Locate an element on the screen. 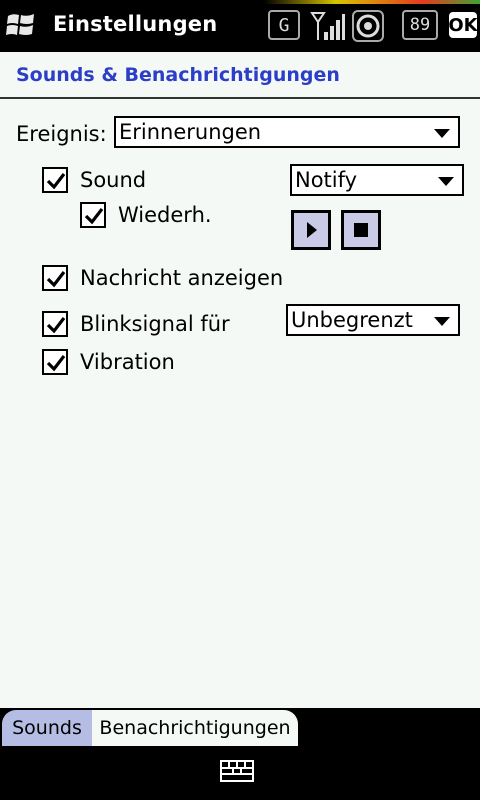  sound-select-value: Notify is located at coordinates (326, 180).